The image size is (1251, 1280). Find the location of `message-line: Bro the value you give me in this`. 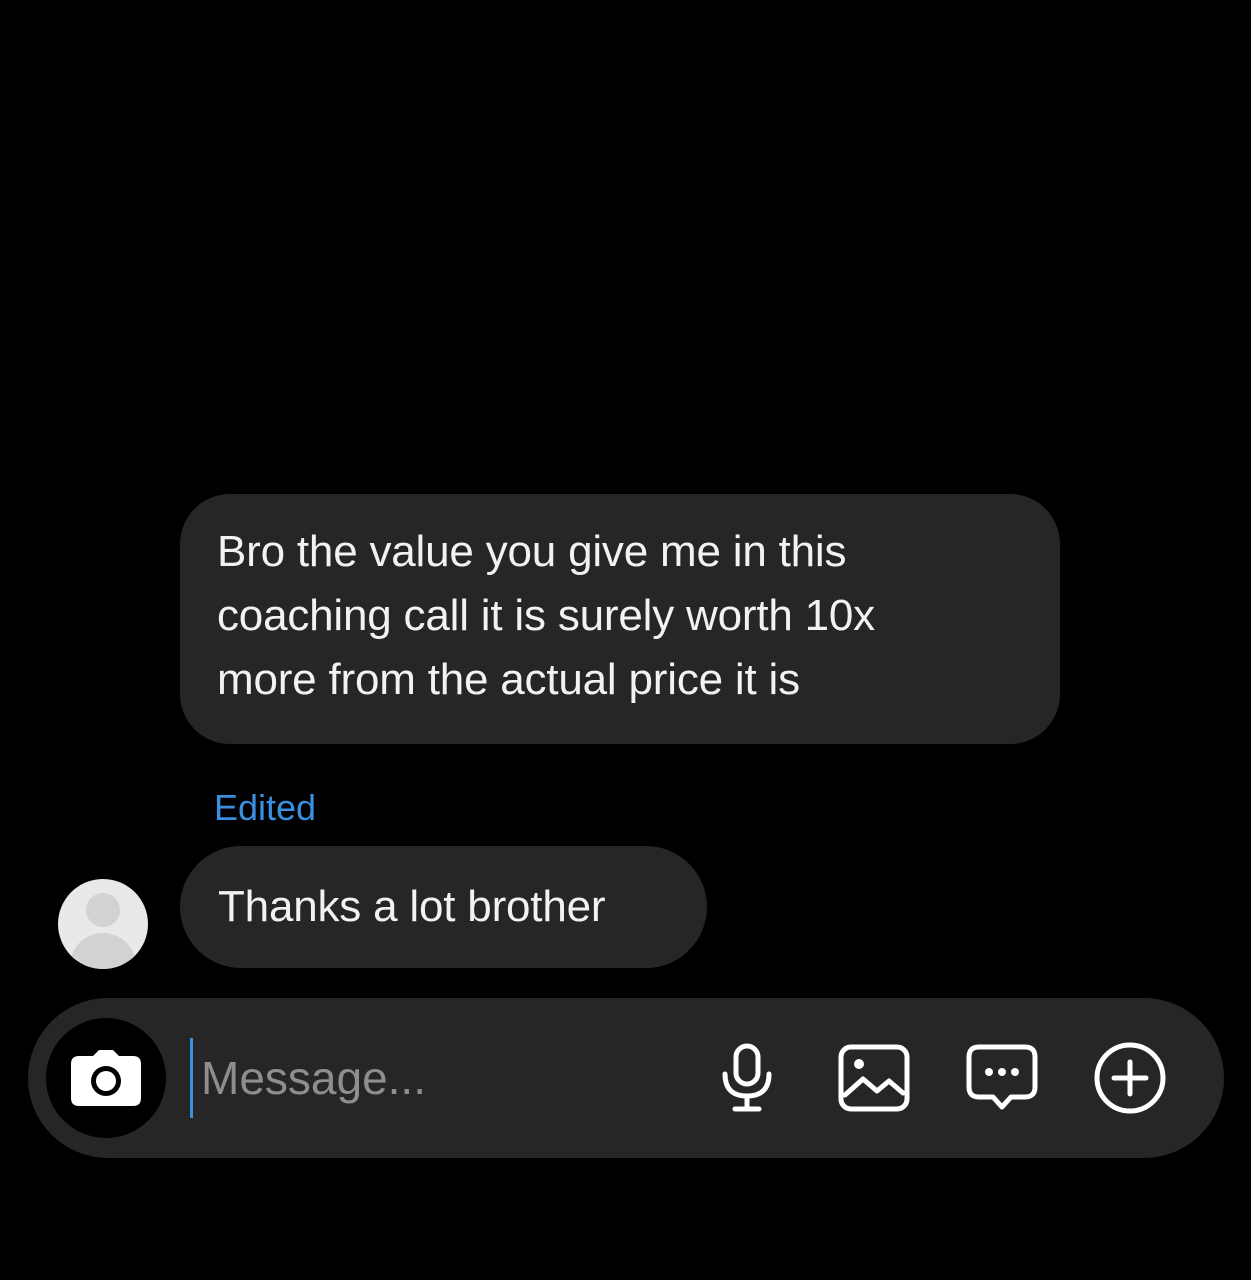

message-line: Bro the value you give me in this is located at coordinates (532, 551).